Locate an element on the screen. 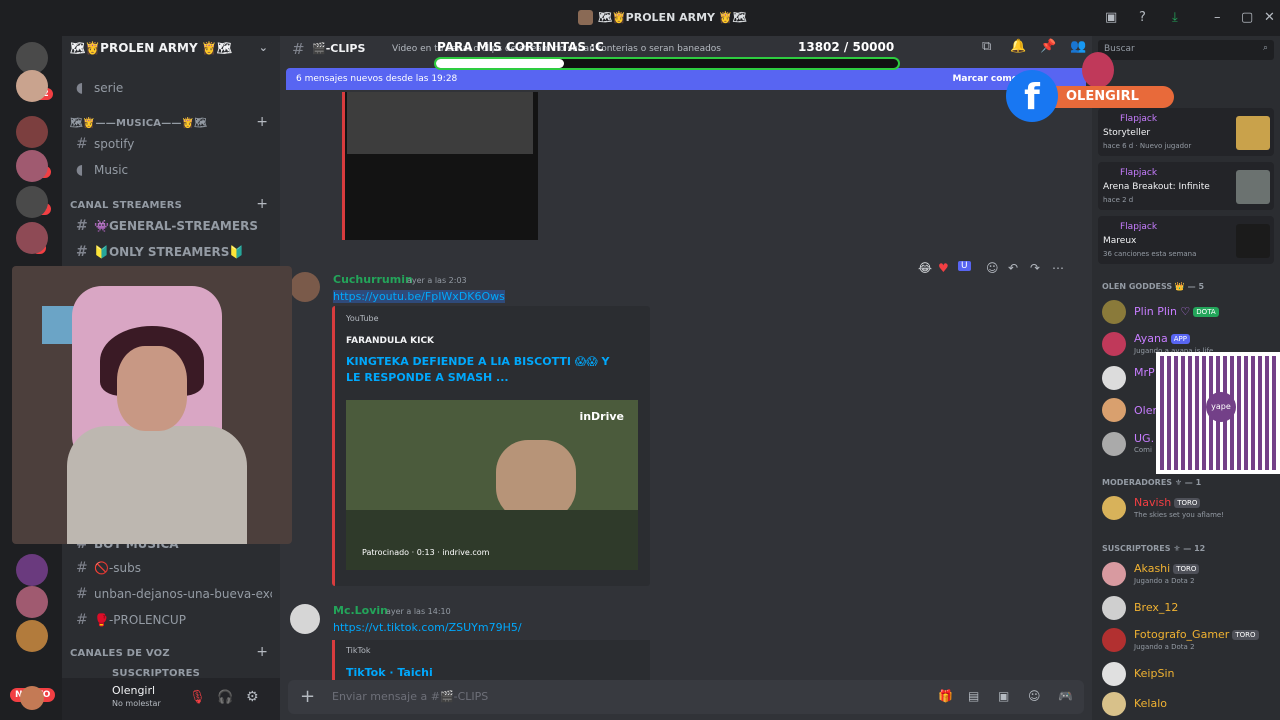 Image resolution: width=1280 pixels, height=720 pixels. laugh-react-icon: 😂 is located at coordinates (925, 268).